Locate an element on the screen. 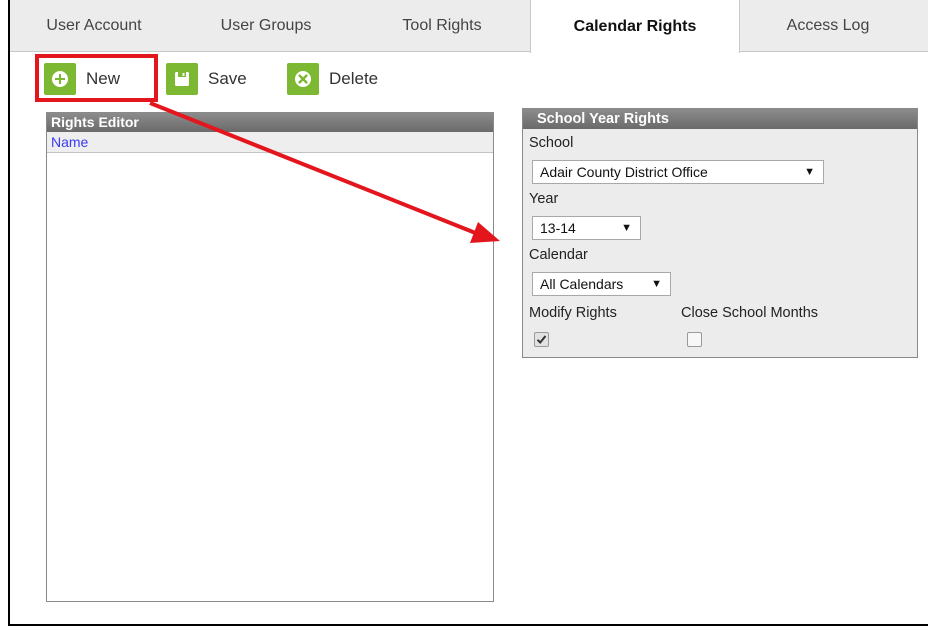 This screenshot has height=626, width=928. tab-user-account: User Account is located at coordinates (94, 26).